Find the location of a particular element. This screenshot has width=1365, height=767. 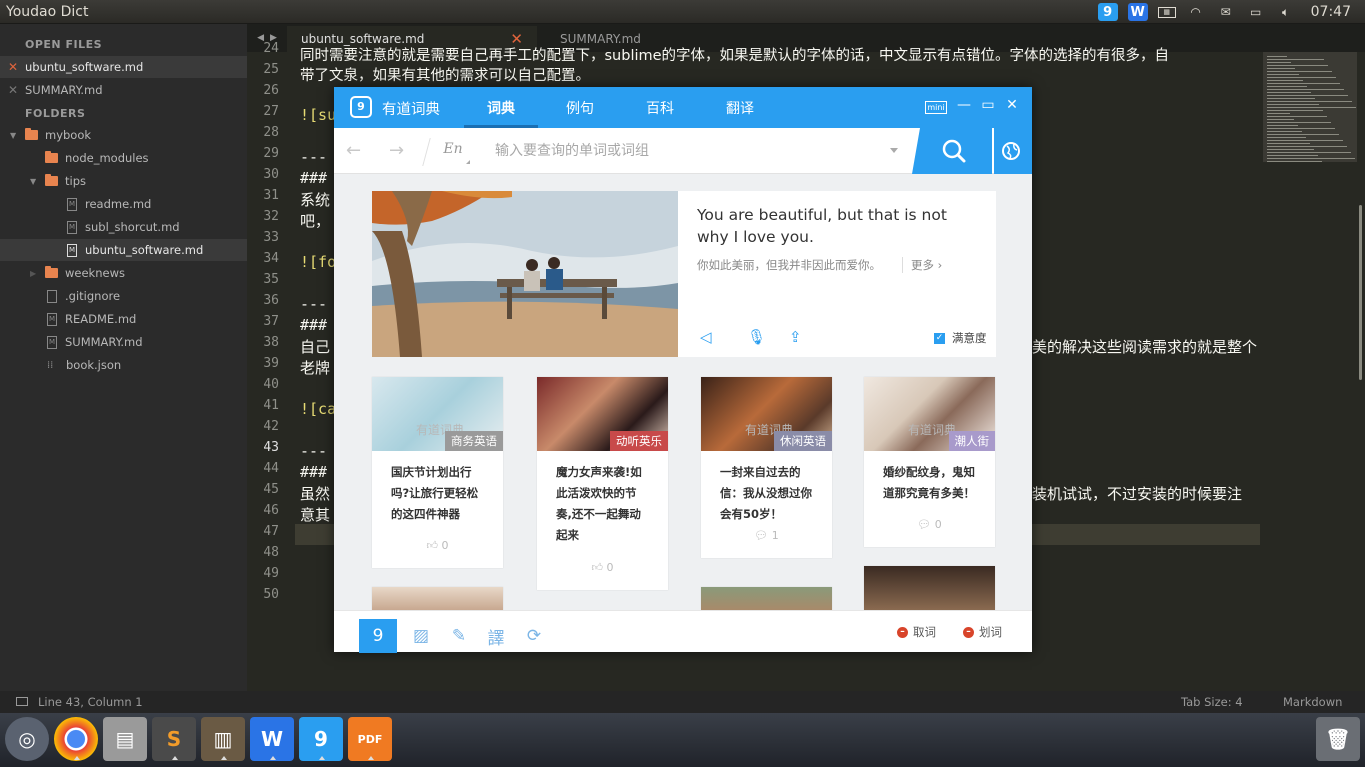

active-app-title: Youdao Dict is located at coordinates (47, 11).